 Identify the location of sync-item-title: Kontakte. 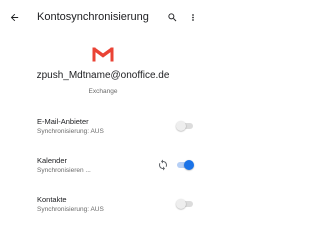
(52, 199).